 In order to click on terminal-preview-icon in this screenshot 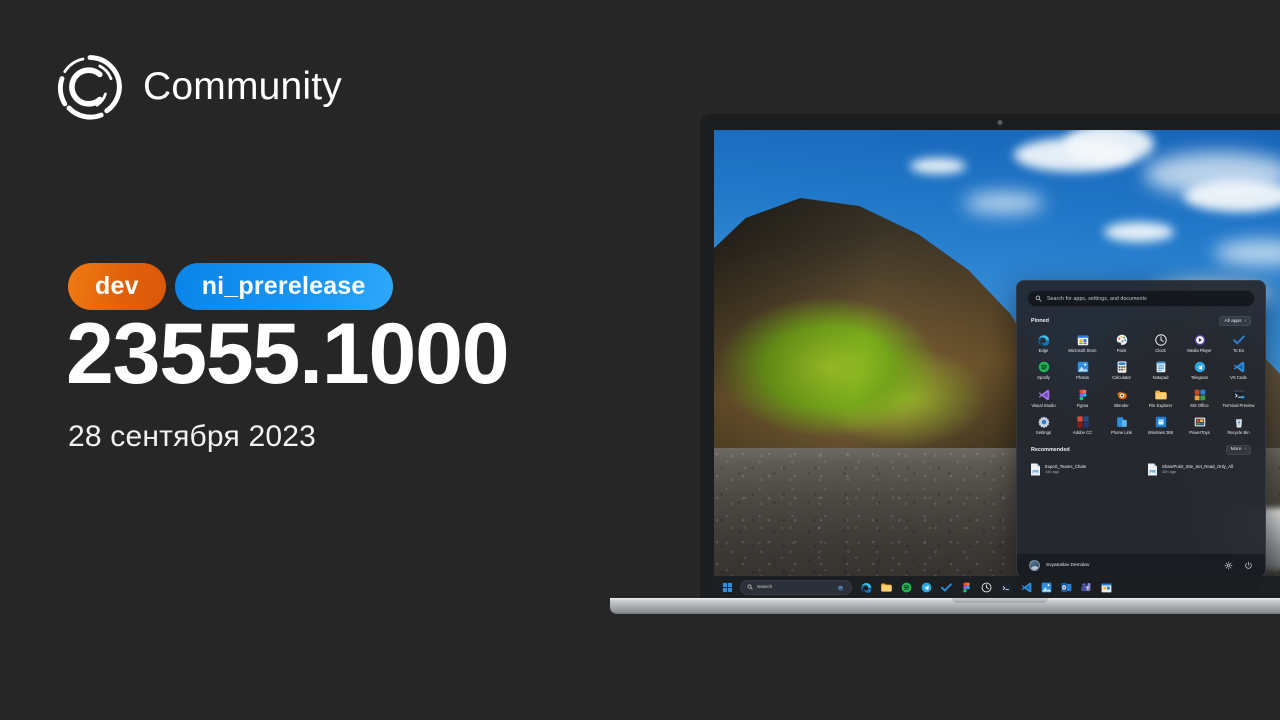, I will do `click(1238, 395)`.